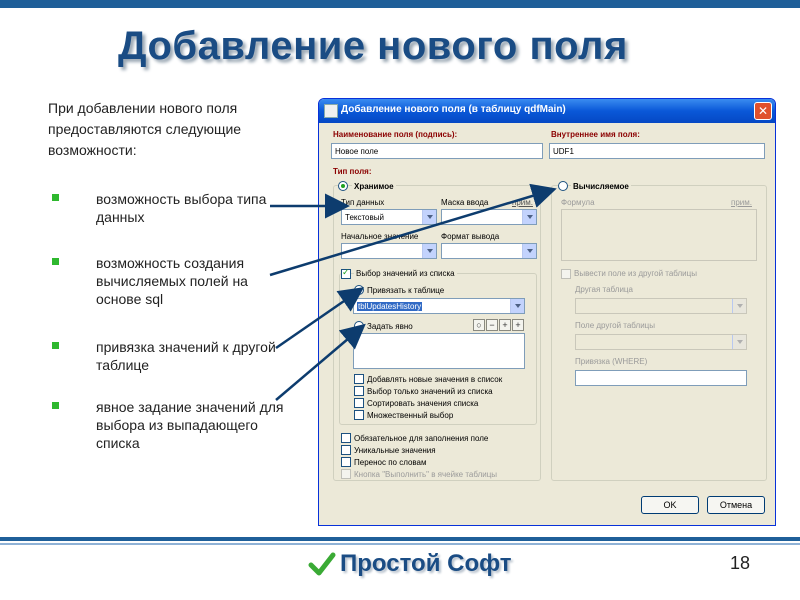  Describe the element at coordinates (426, 563) in the screenshot. I see `logo-text: Простой Софт` at that location.